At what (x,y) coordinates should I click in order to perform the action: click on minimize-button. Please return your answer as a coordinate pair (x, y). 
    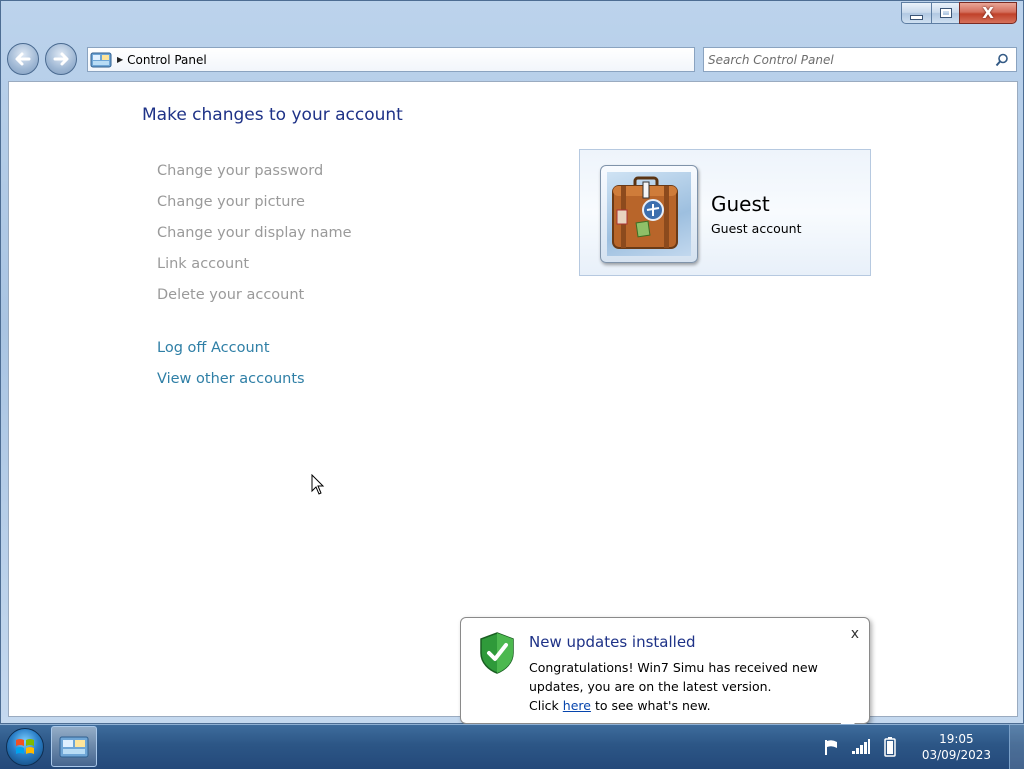
    Looking at the image, I should click on (916, 13).